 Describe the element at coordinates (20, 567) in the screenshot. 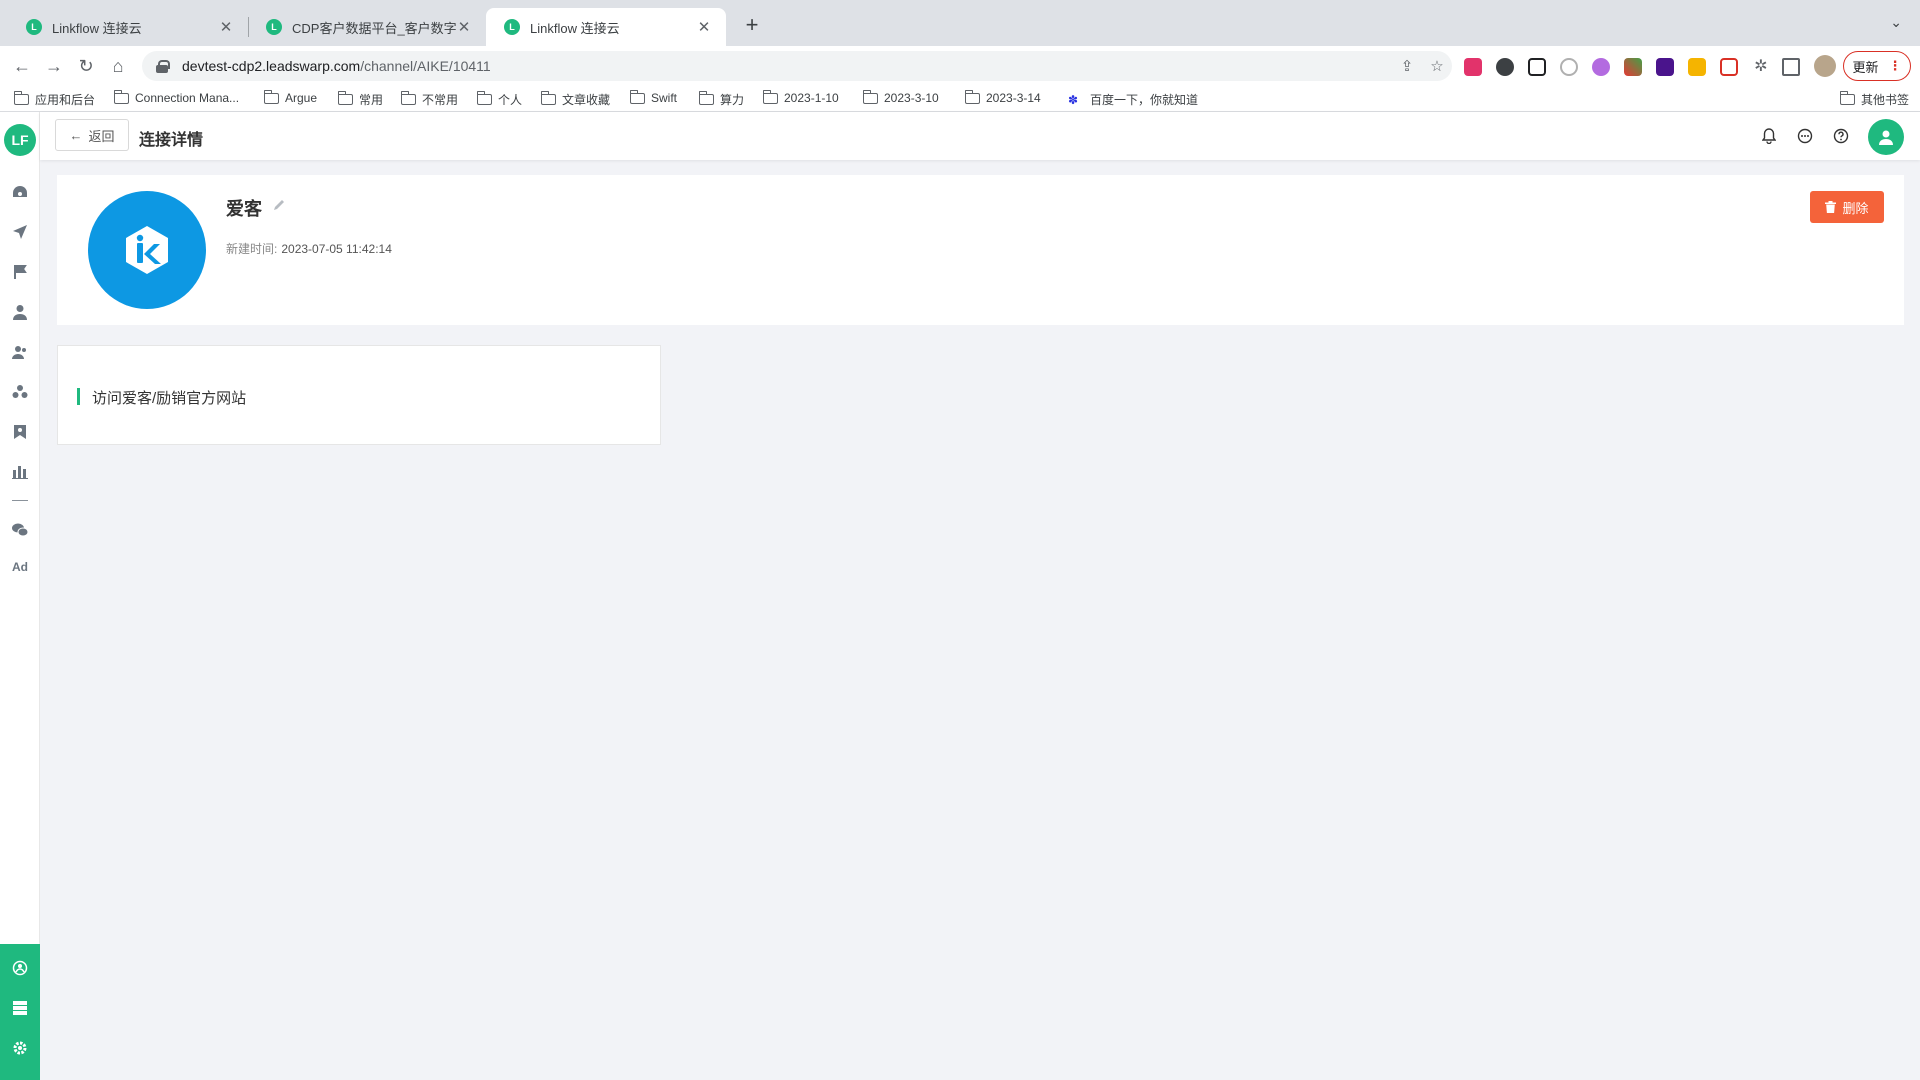

I see `advertising-icon: Ad` at that location.